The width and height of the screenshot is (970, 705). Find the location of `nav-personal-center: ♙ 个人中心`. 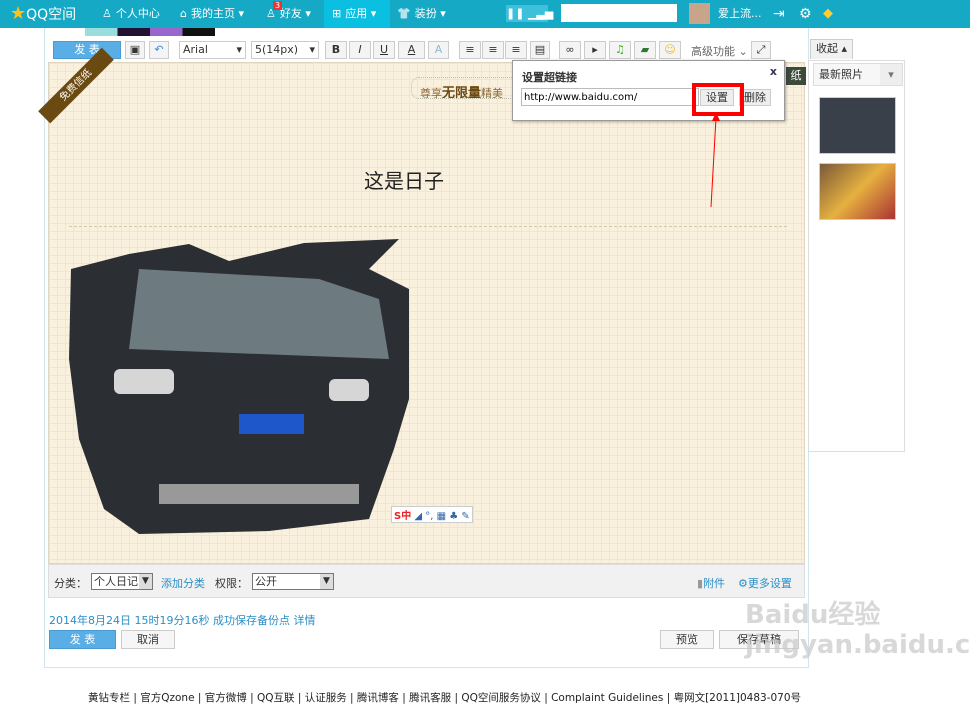

nav-personal-center: ♙ 个人中心 is located at coordinates (131, 14).